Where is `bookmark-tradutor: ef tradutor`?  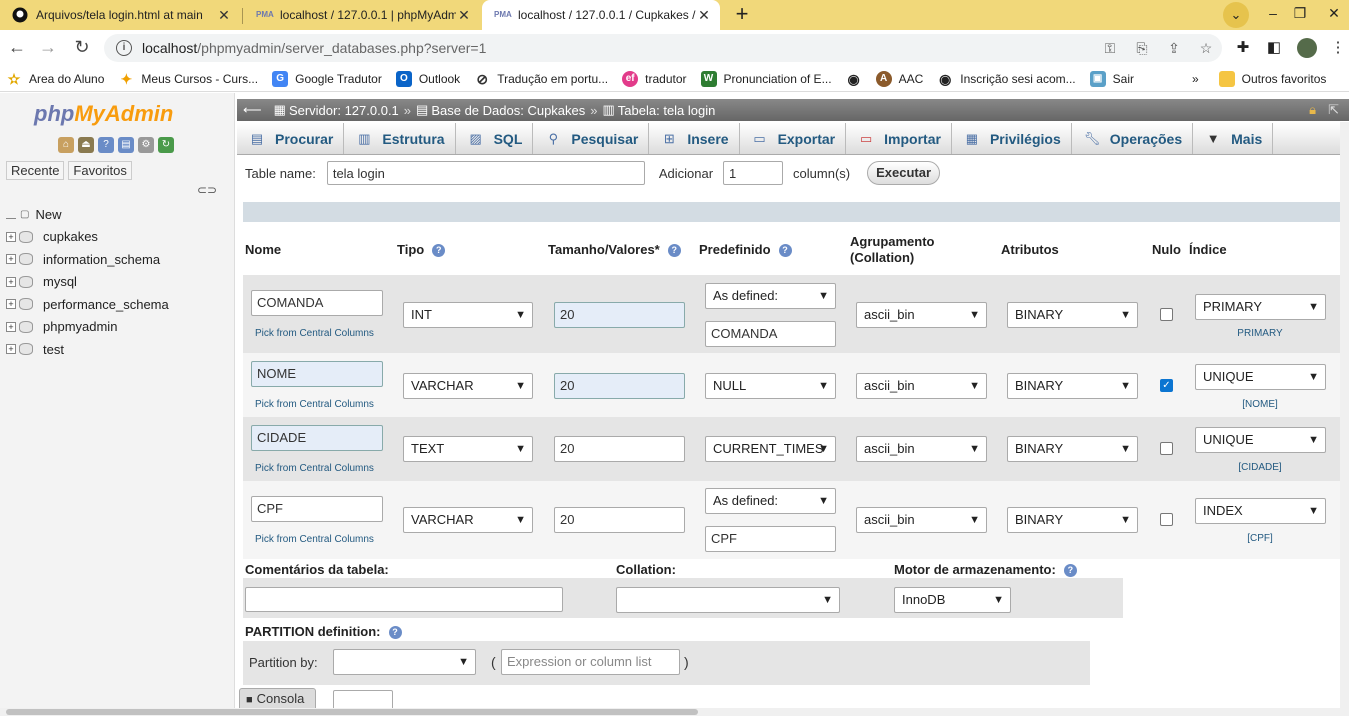
bookmark-tradutor: ef tradutor is located at coordinates (654, 79).